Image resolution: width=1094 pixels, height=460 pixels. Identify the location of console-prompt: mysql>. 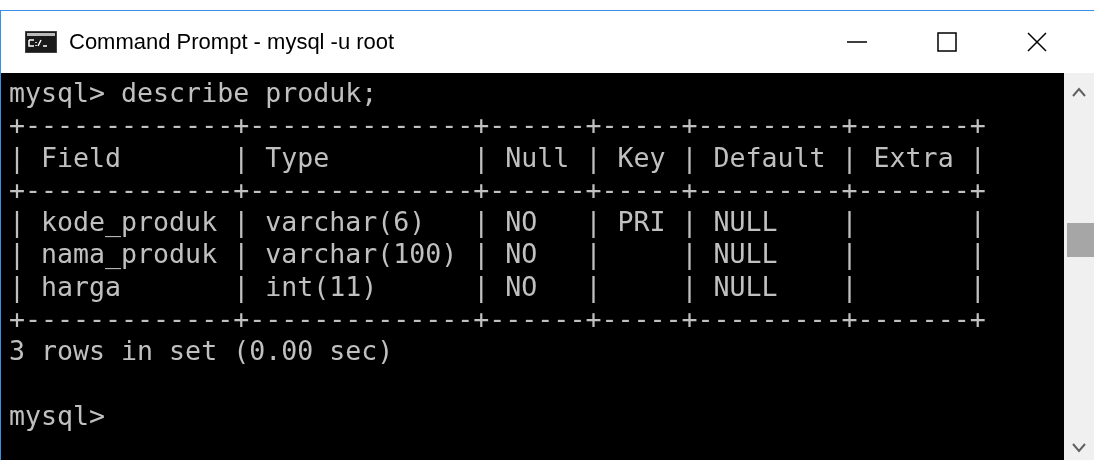
(58, 416).